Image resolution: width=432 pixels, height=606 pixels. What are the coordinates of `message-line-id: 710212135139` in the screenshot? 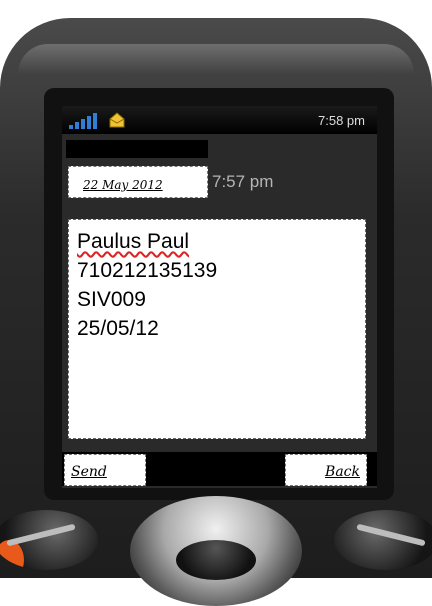 It's located at (147, 270).